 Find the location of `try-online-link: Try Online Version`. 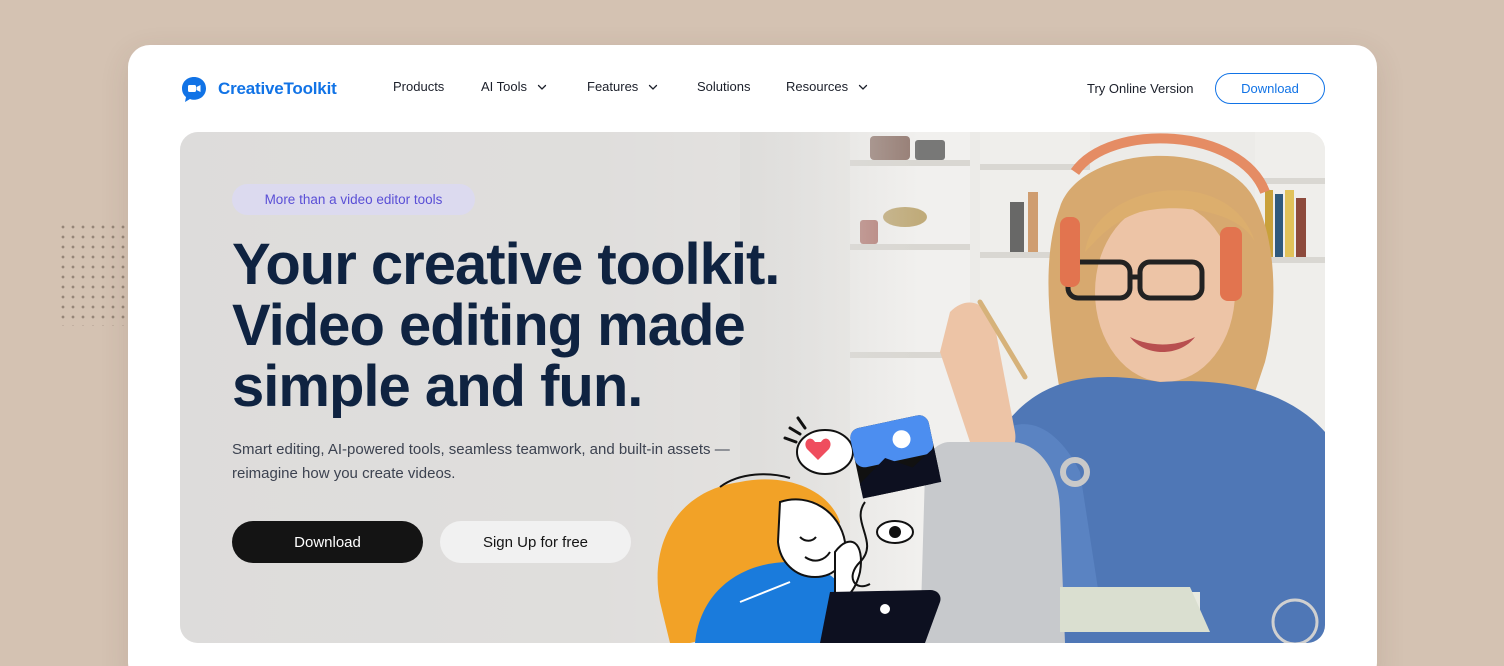

try-online-link: Try Online Version is located at coordinates (1140, 88).